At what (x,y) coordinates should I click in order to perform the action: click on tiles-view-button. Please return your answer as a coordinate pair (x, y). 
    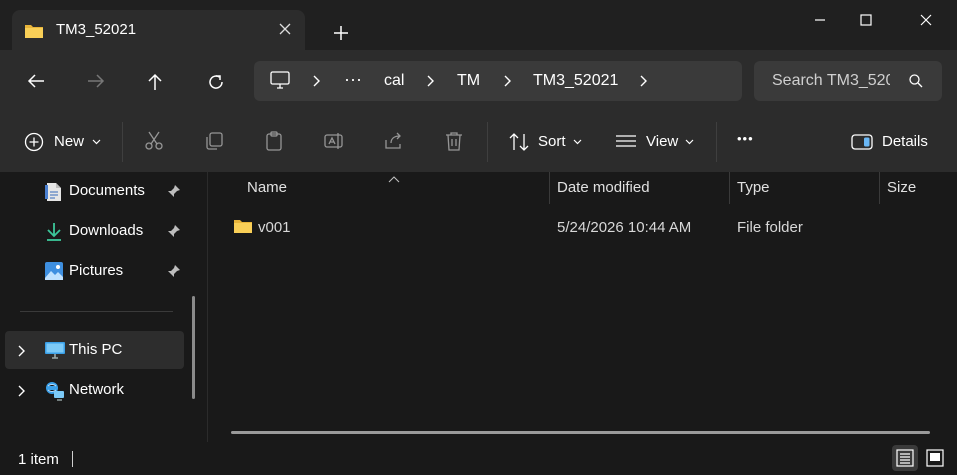
    Looking at the image, I should click on (935, 458).